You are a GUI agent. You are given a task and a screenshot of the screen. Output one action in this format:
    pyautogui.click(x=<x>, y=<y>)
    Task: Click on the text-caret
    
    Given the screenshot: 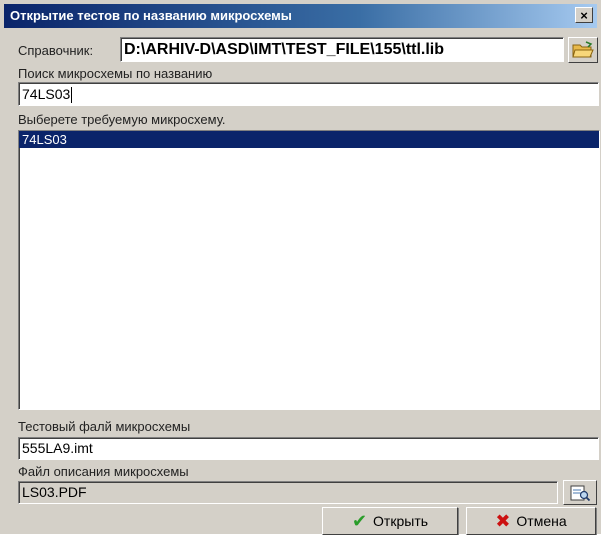 What is the action you would take?
    pyautogui.click(x=72, y=95)
    